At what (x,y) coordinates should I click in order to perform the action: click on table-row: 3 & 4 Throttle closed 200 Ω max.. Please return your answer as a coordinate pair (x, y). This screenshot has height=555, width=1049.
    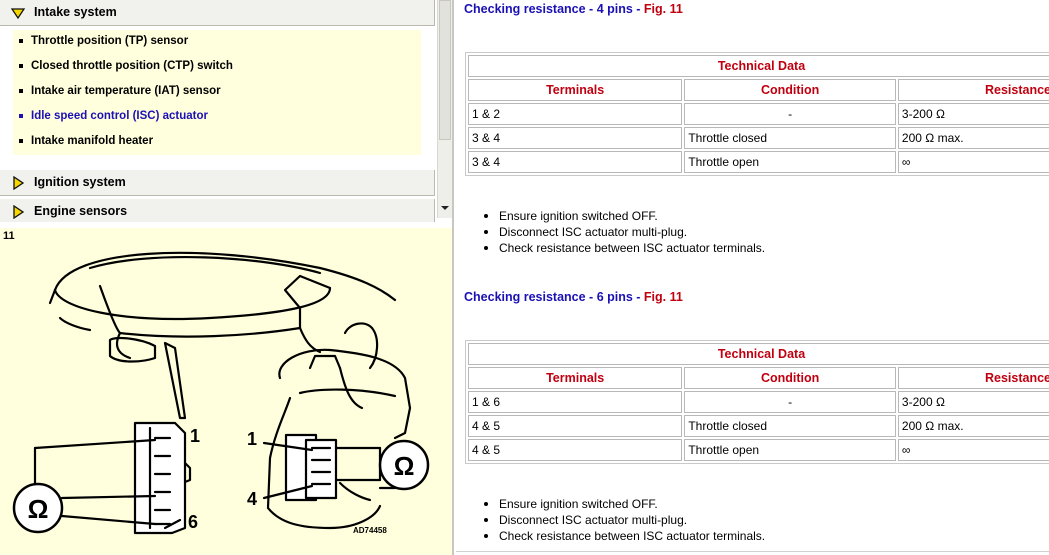
    Looking at the image, I should click on (758, 138).